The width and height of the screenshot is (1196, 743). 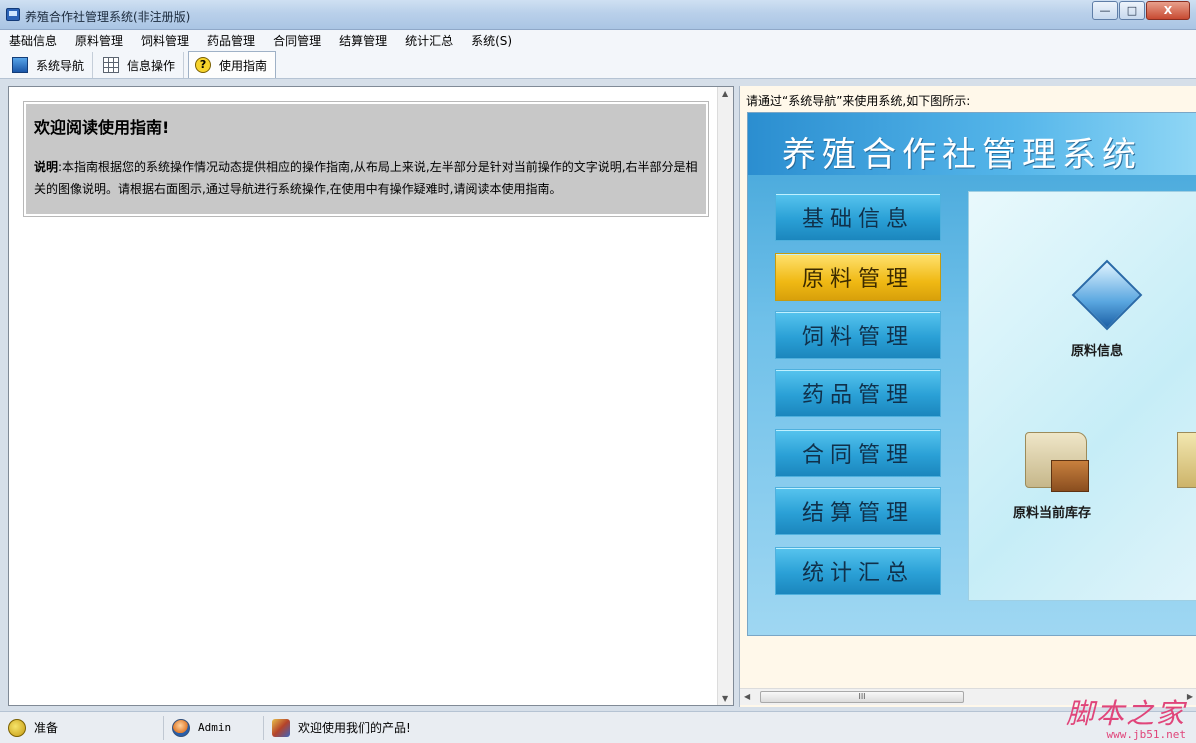 I want to click on guide-desc-label: 说明, so click(x=46, y=167).